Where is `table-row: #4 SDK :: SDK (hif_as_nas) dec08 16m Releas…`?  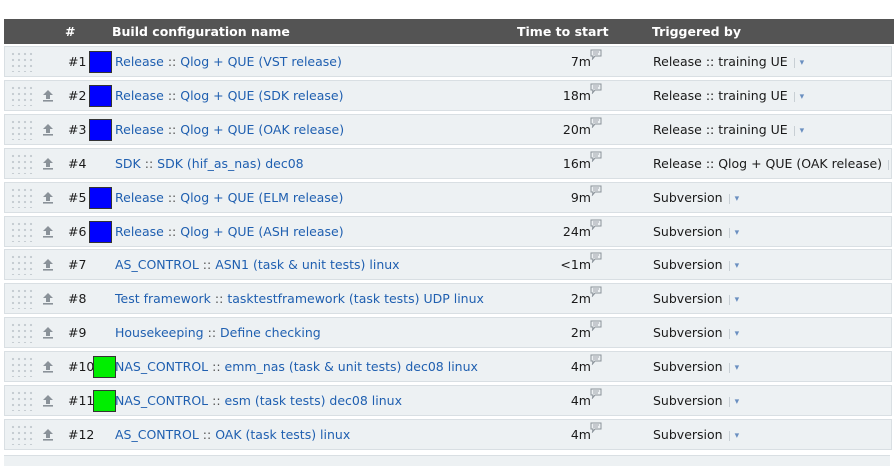
table-row: #4 SDK :: SDK (hif_as_nas) dec08 16m Releas… is located at coordinates (448, 163).